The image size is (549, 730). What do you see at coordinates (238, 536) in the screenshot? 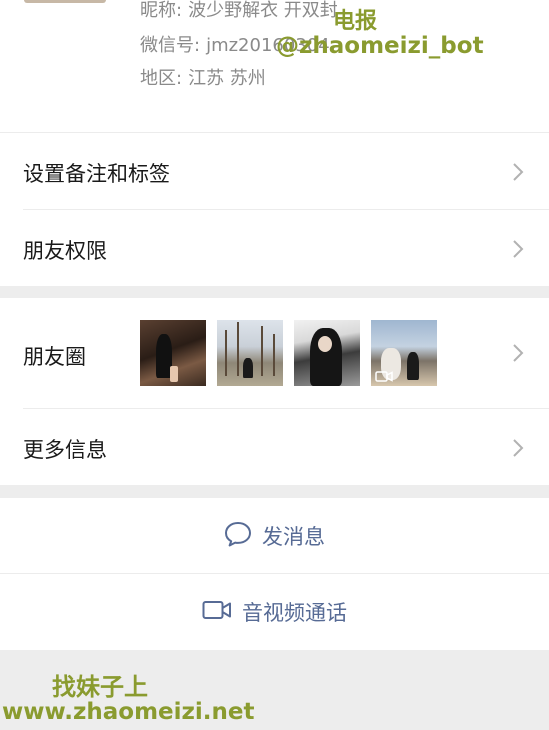
I see `chat-bubble-icon` at bounding box center [238, 536].